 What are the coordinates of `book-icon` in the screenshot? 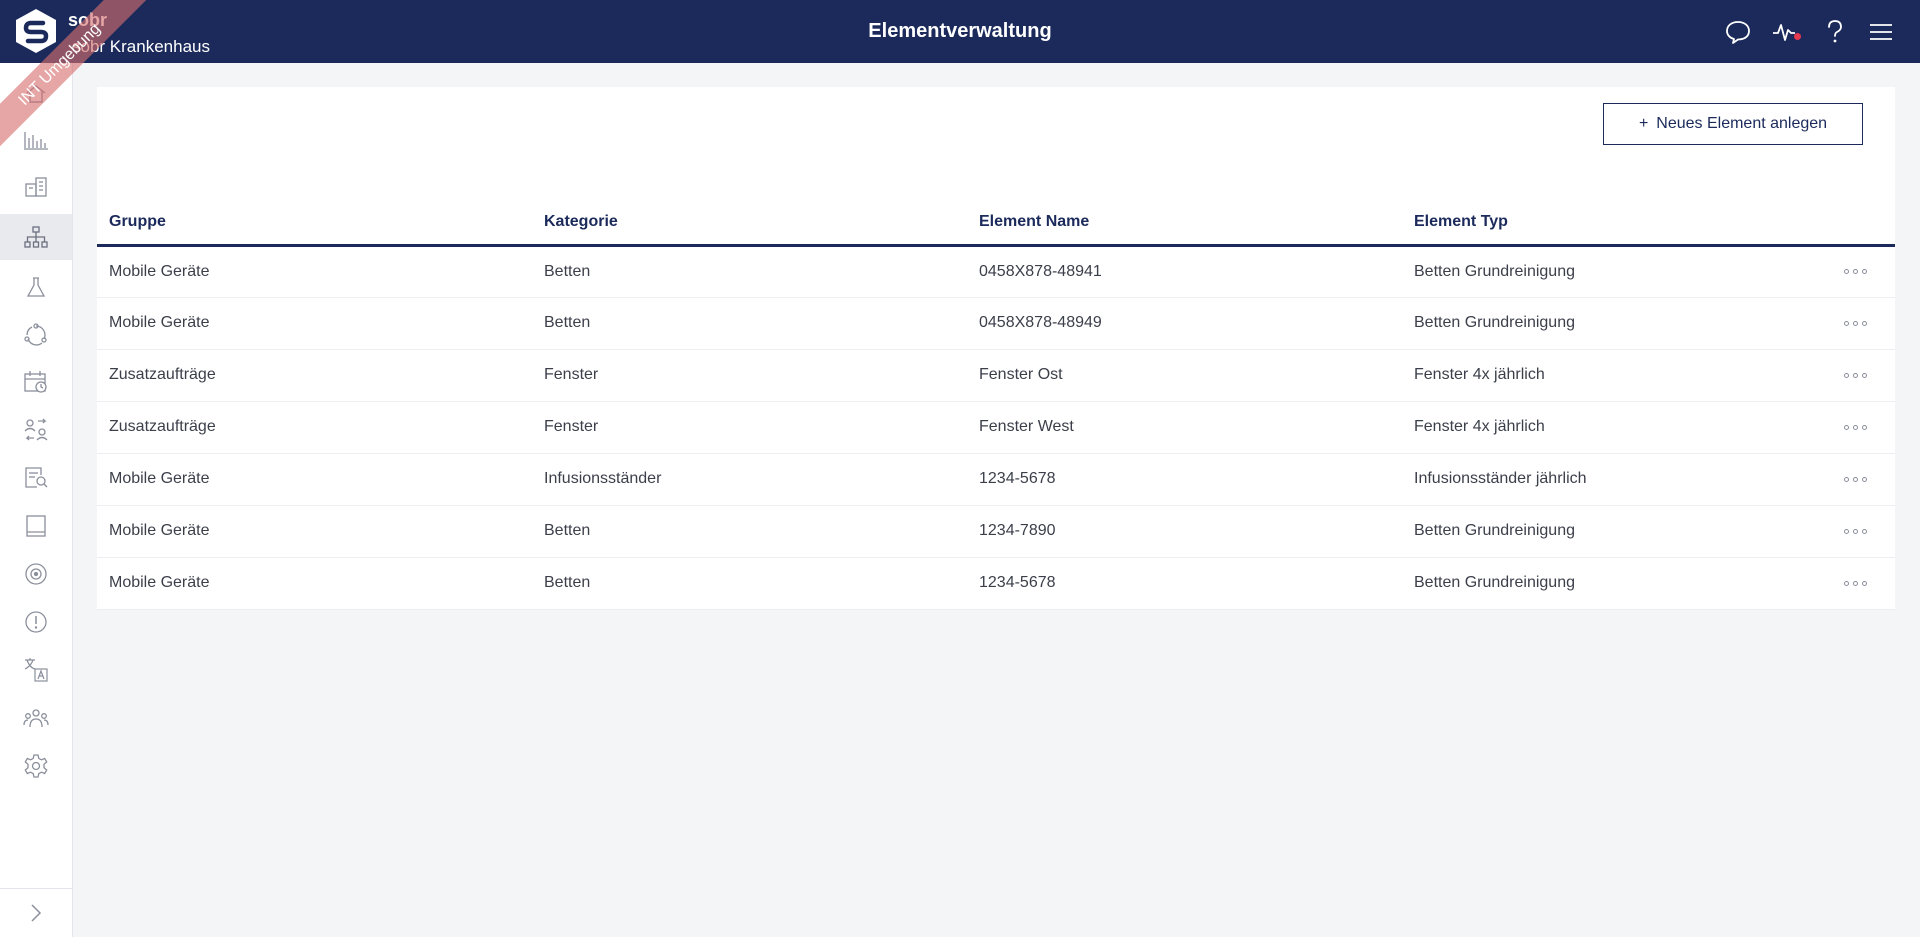 It's located at (36, 526).